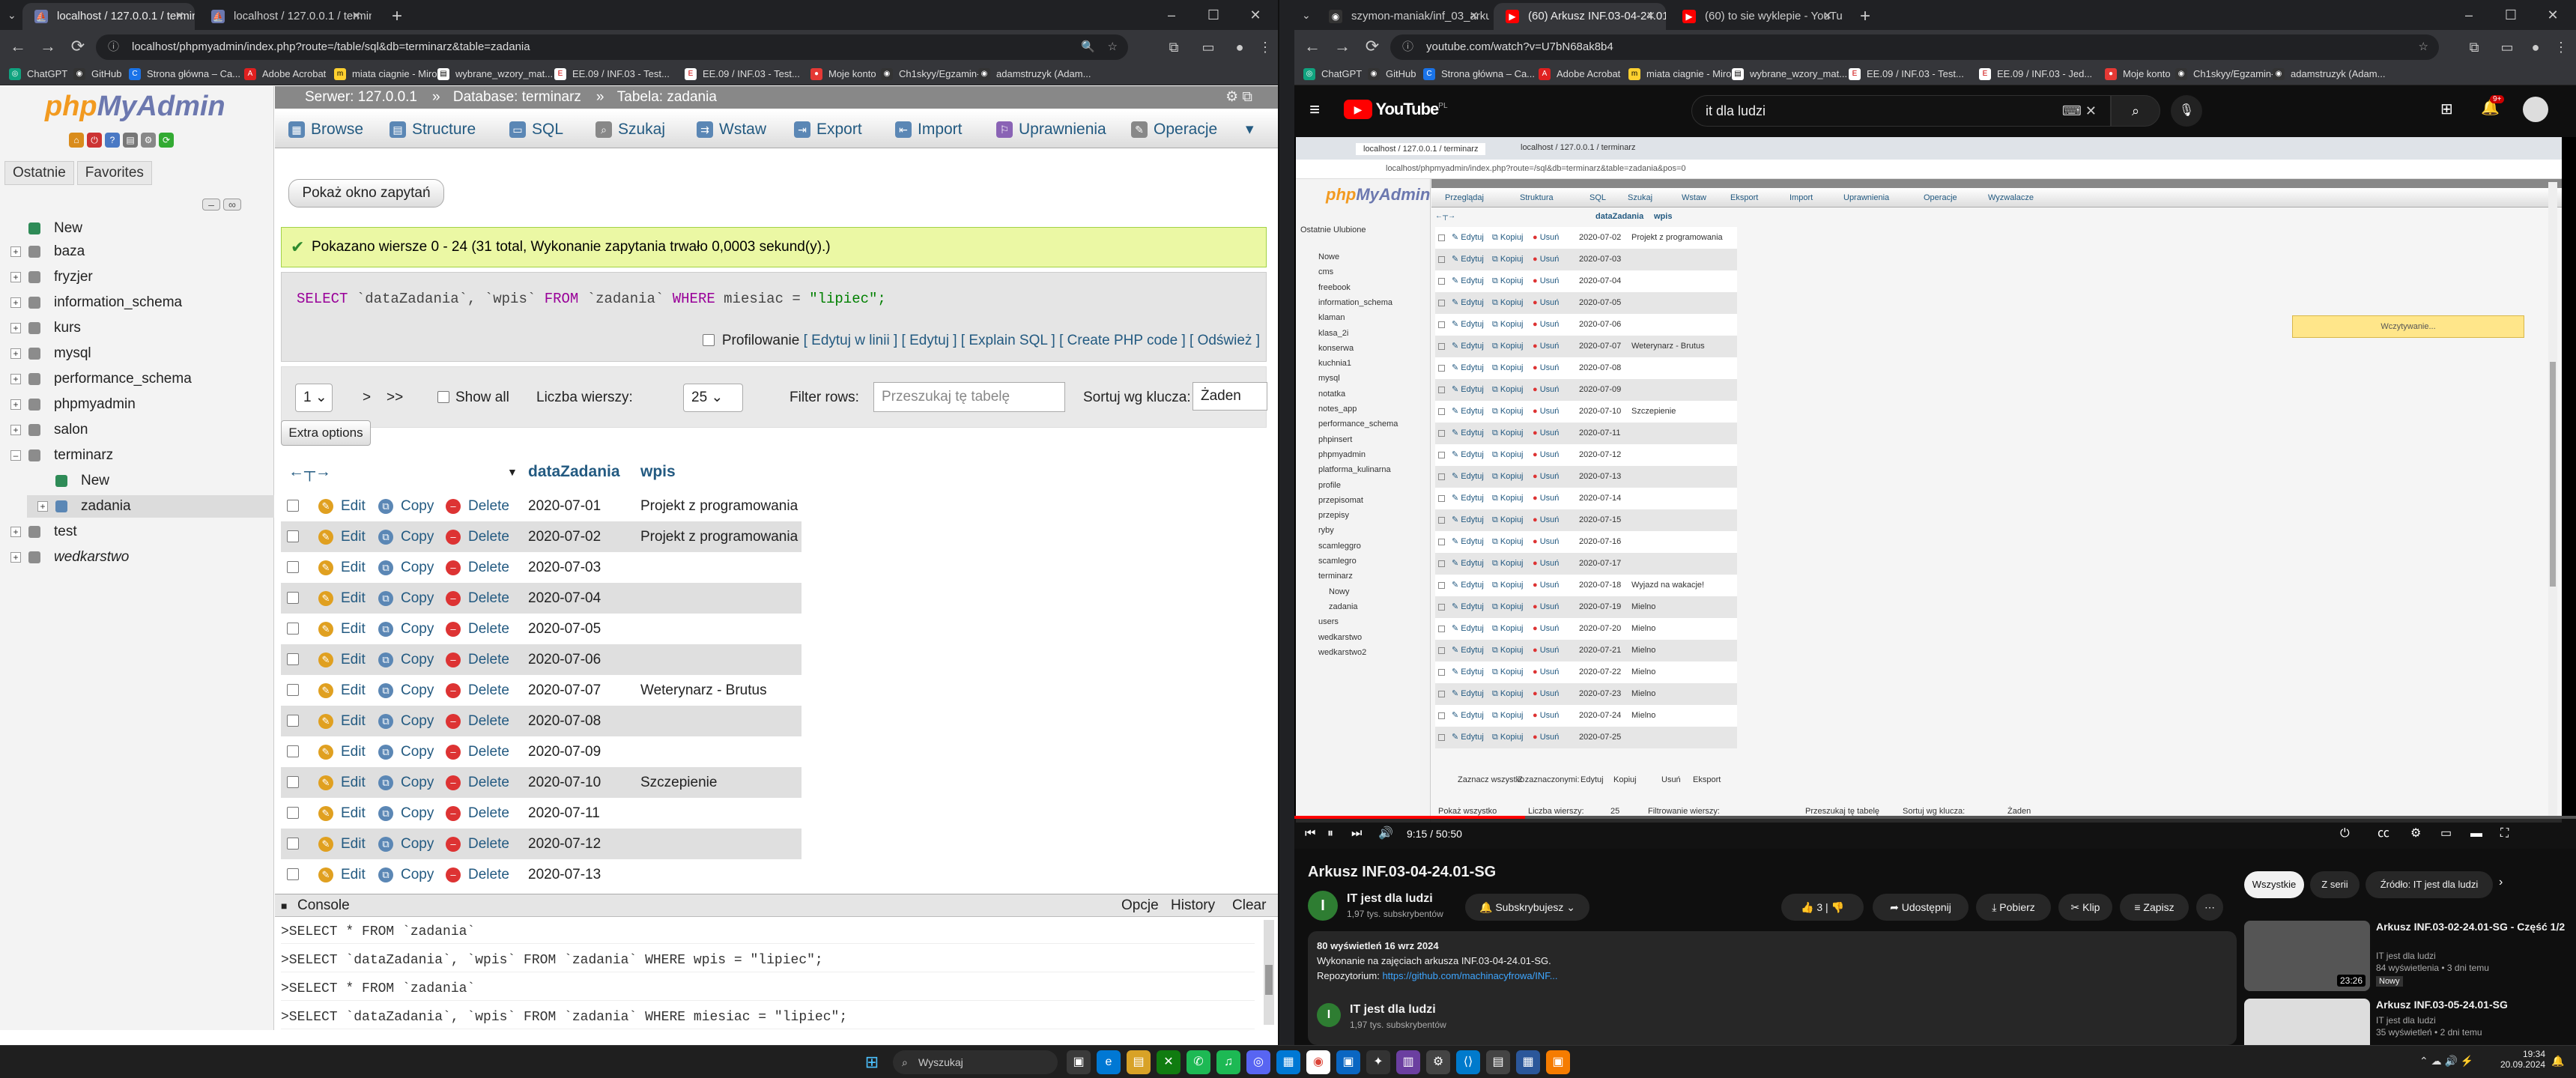 The height and width of the screenshot is (1078, 2576). I want to click on extensions-icon: ⧉, so click(1174, 47).